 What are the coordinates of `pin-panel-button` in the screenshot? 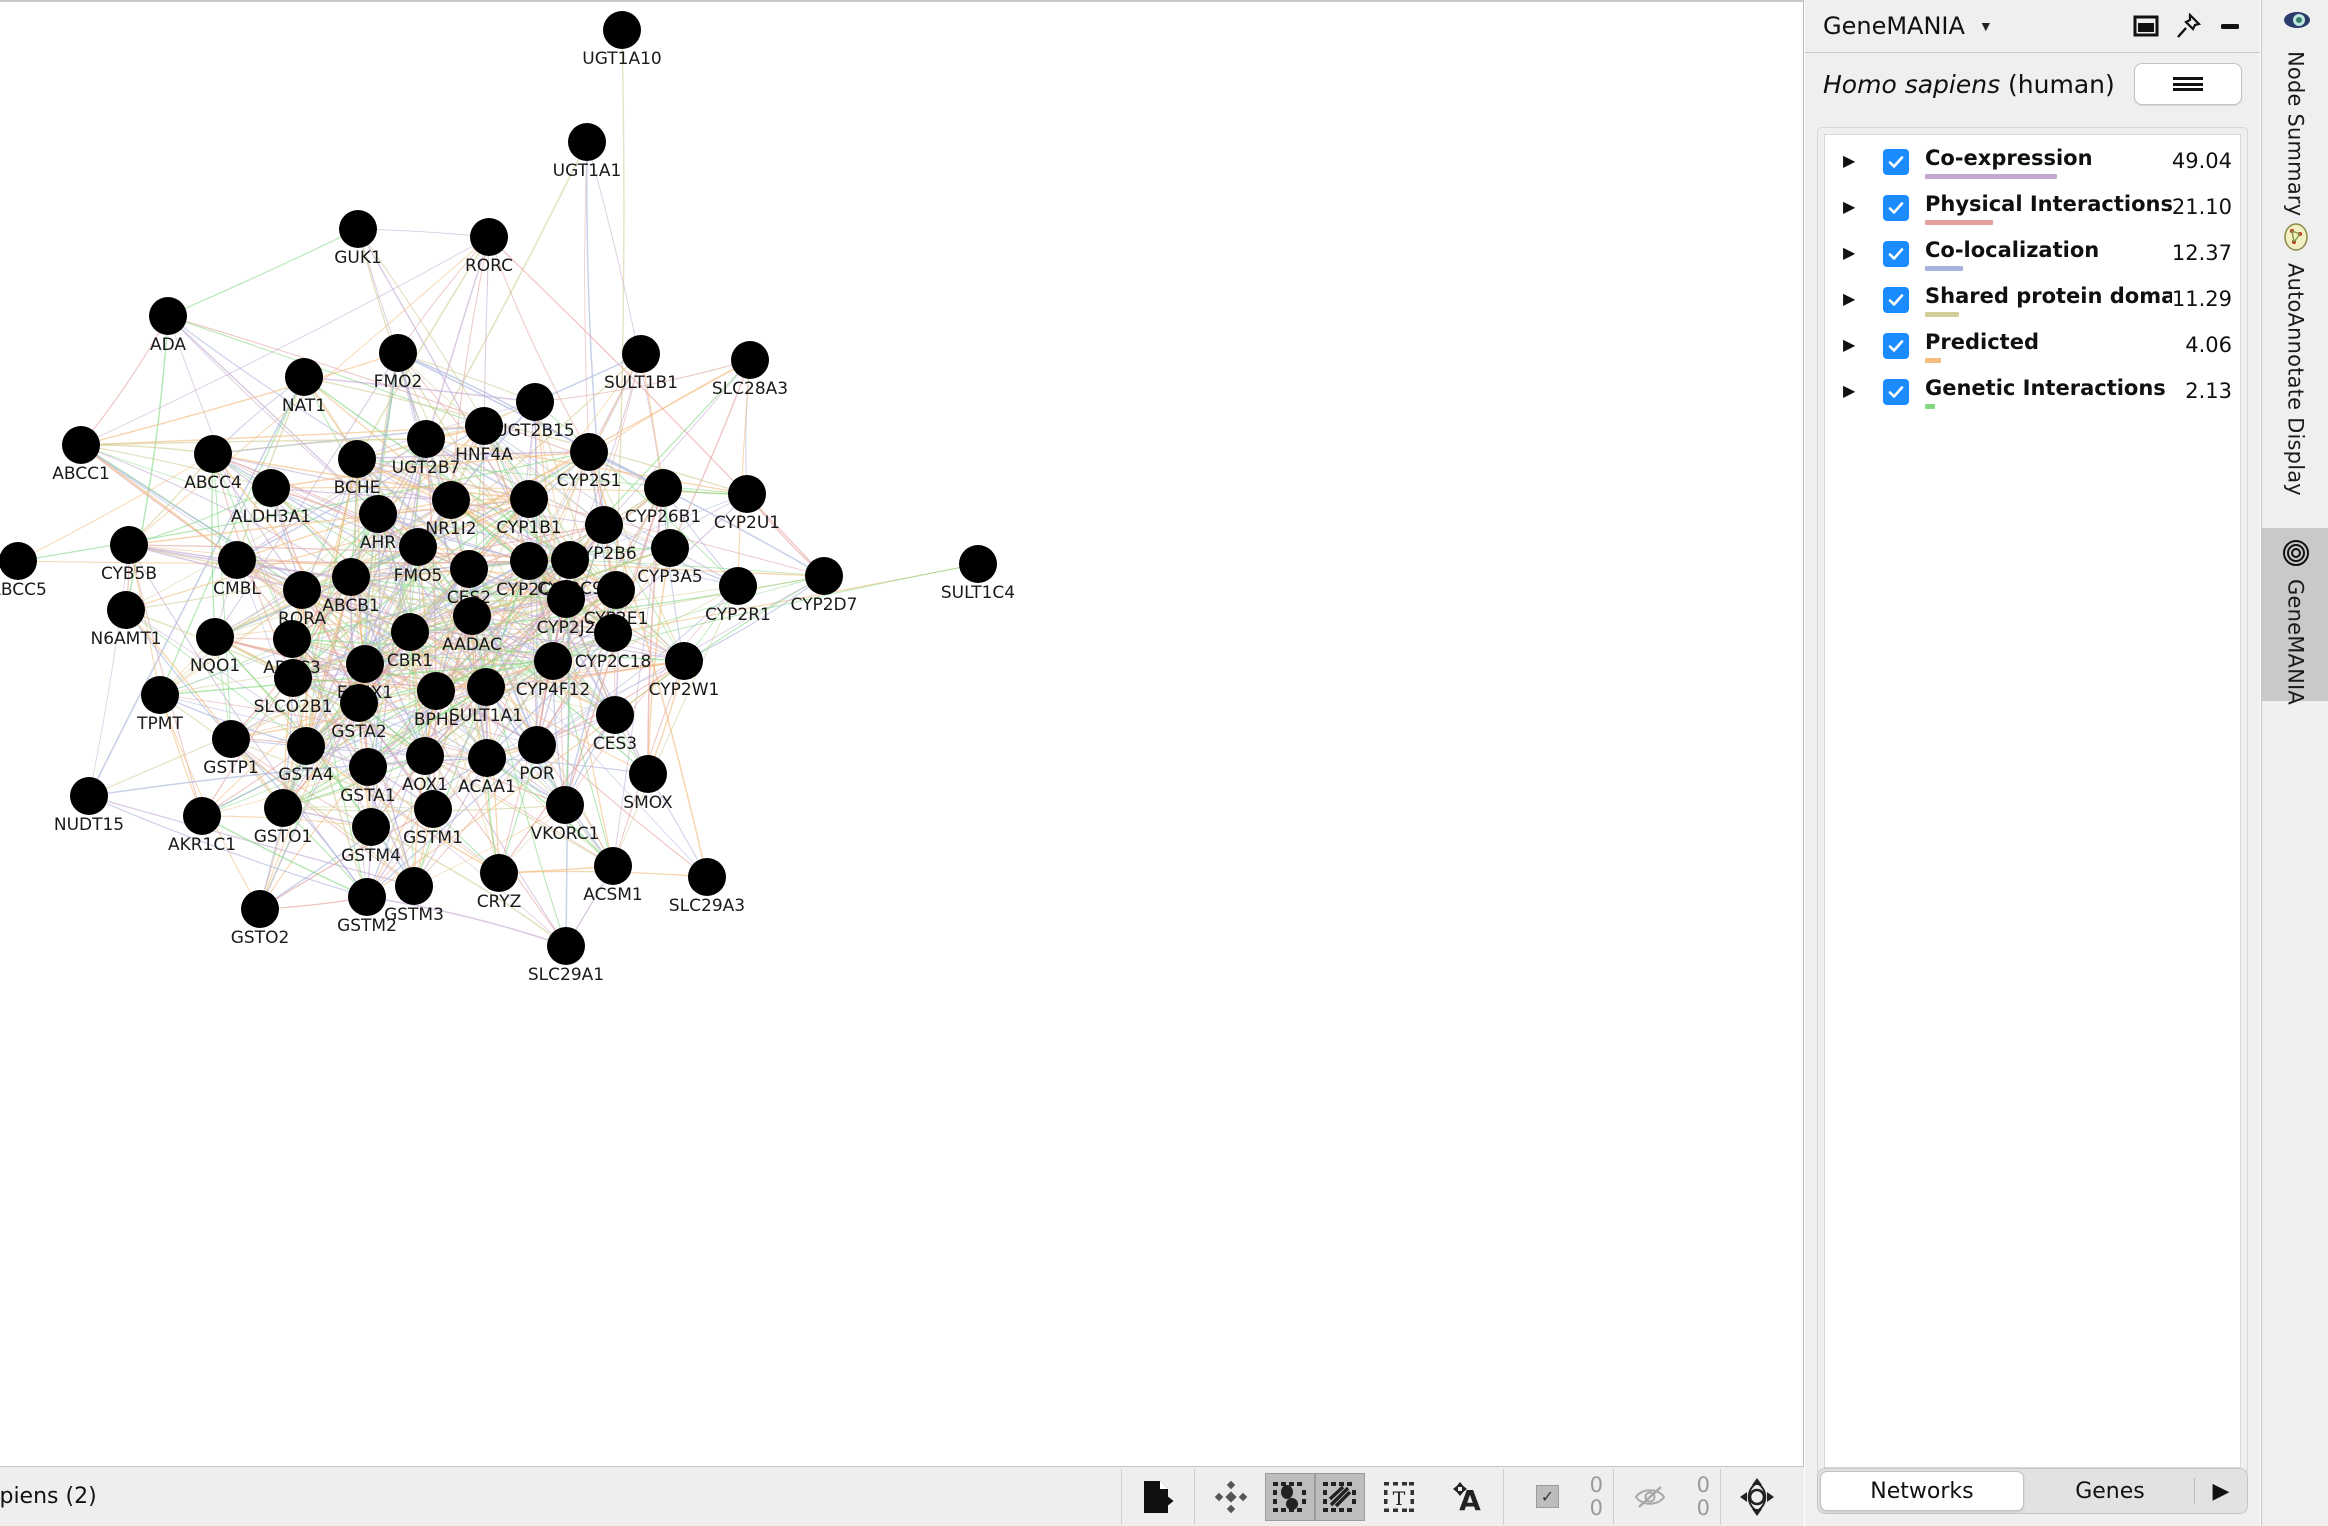 It's located at (2188, 26).